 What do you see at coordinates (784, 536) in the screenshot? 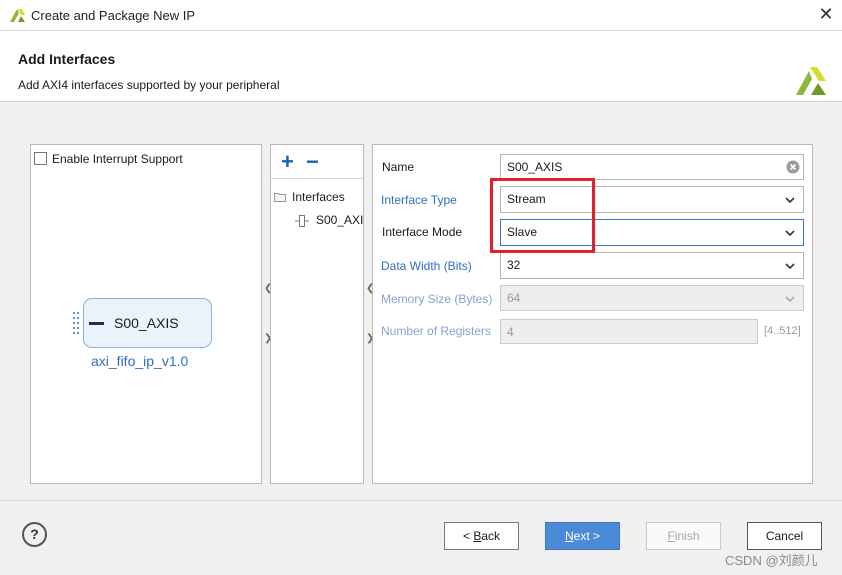
I see `cancel-button: Cancel` at bounding box center [784, 536].